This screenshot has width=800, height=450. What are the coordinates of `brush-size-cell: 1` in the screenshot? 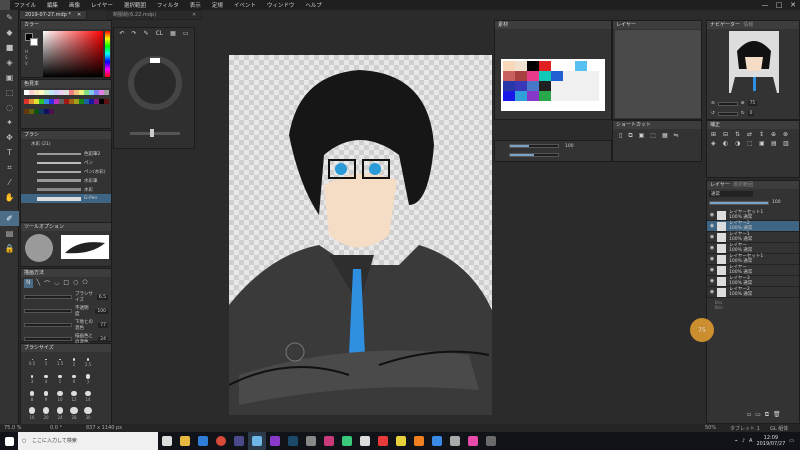 It's located at (46, 362).